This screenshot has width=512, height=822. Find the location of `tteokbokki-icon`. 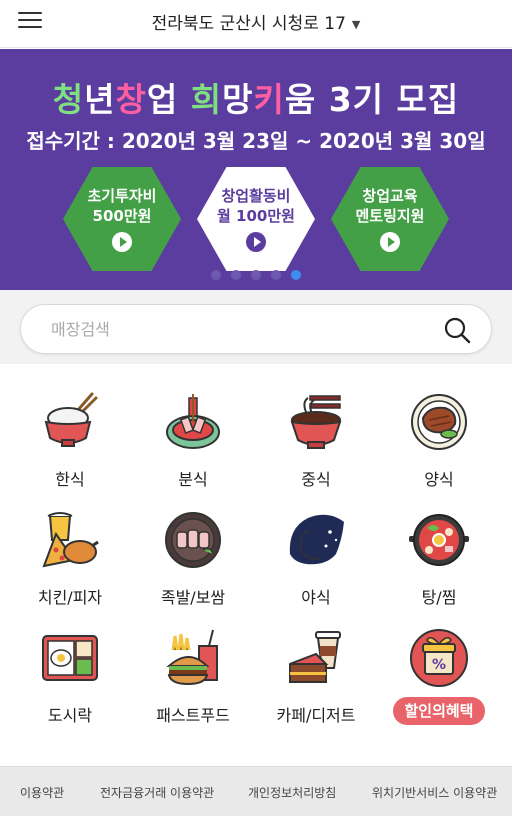

tteokbokki-icon is located at coordinates (193, 421).